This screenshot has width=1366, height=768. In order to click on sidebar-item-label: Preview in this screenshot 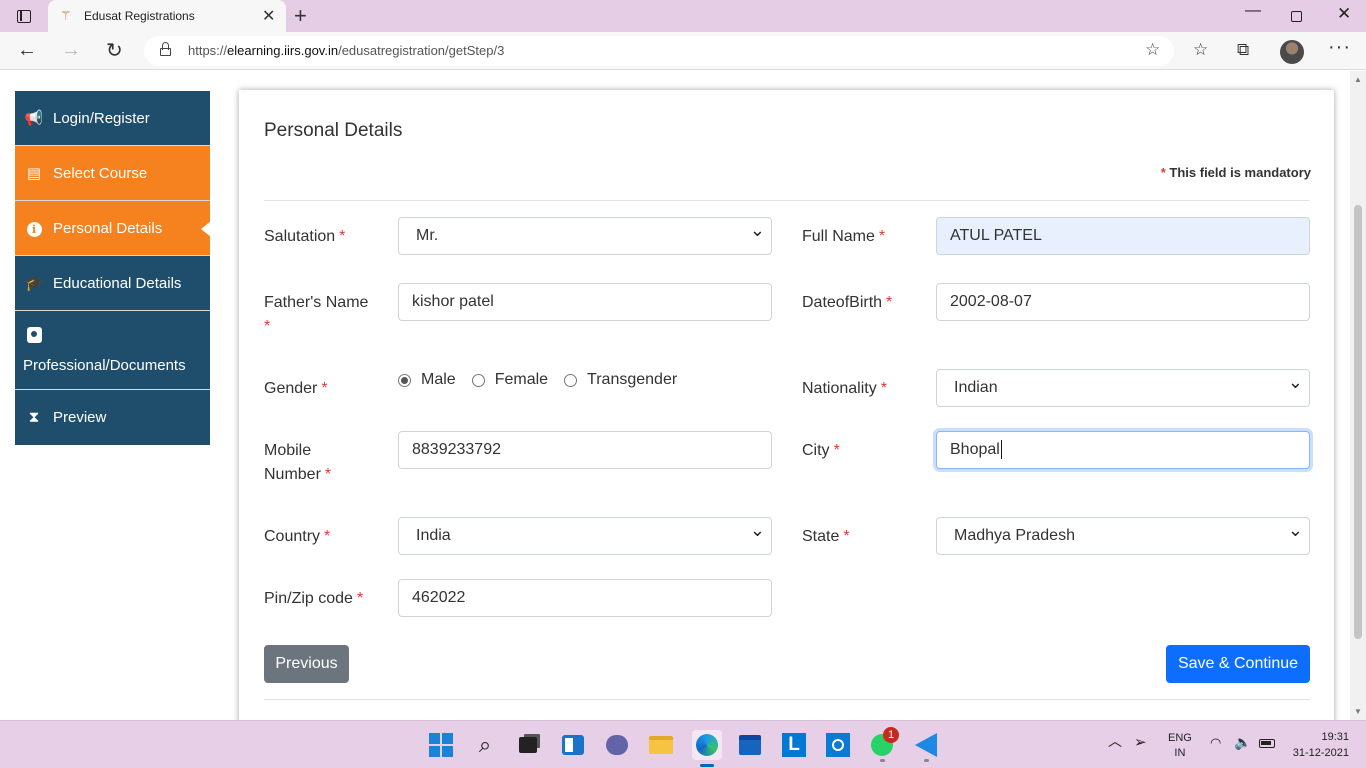, I will do `click(80, 417)`.